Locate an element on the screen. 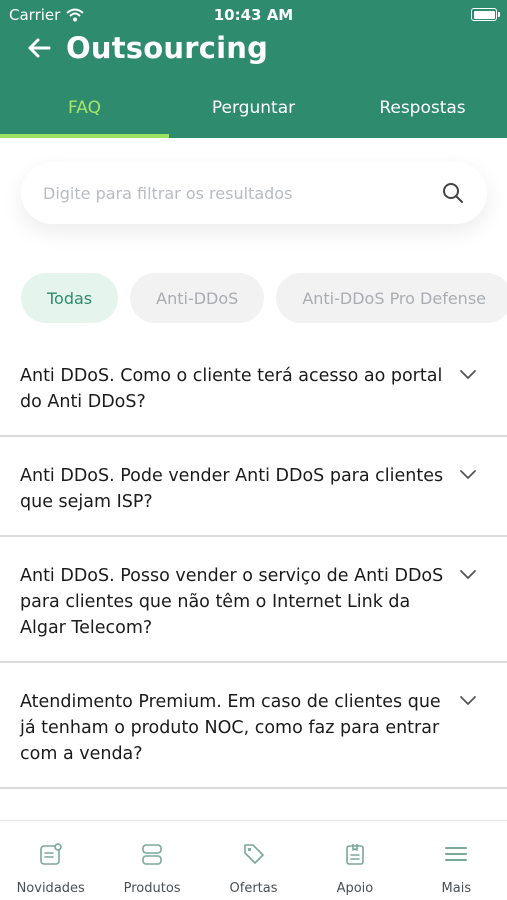  nav-produtos: Produtos is located at coordinates (151, 860).